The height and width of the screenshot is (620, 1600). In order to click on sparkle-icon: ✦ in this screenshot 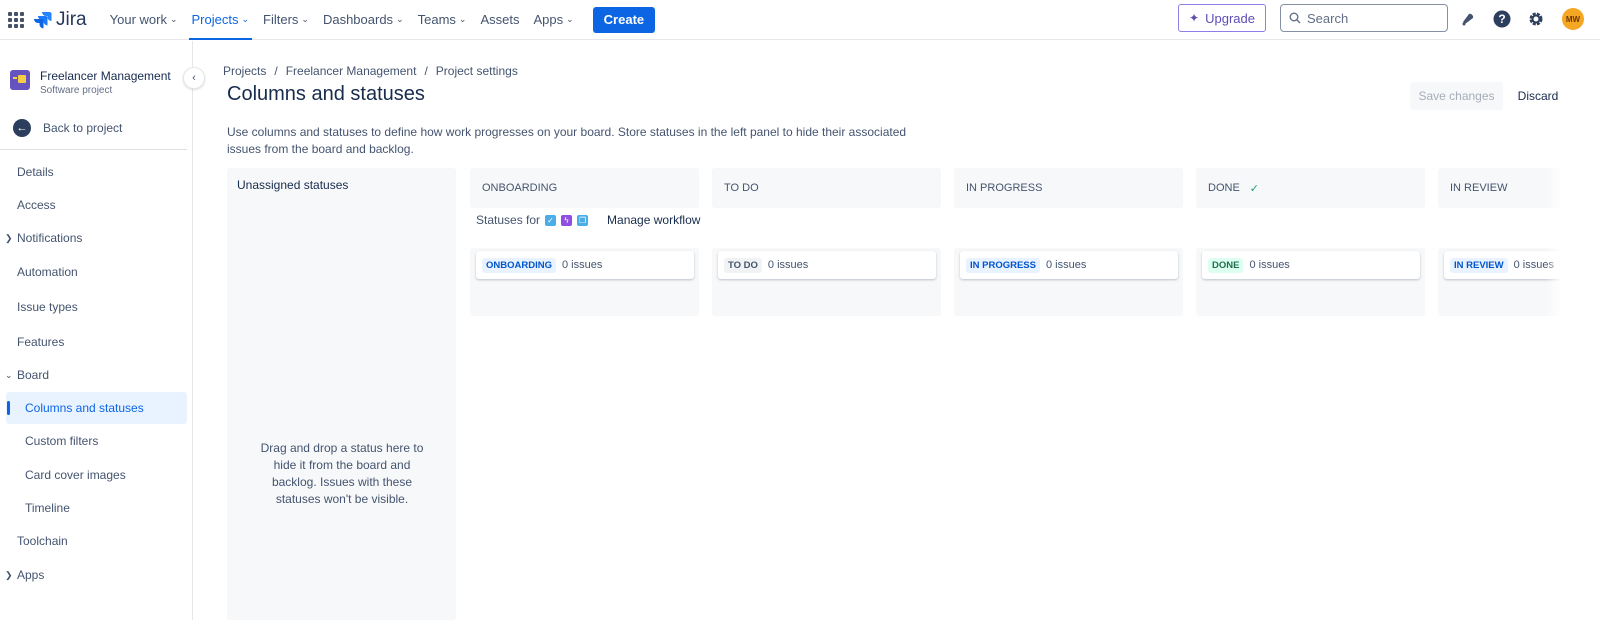, I will do `click(1194, 18)`.